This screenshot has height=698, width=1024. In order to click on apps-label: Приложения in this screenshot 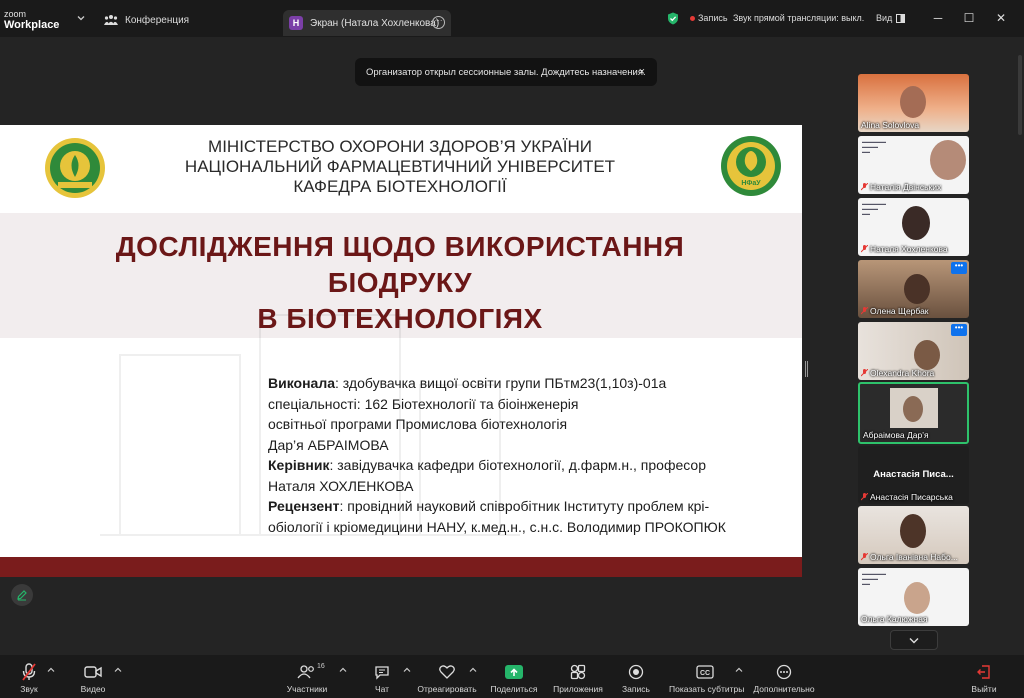, I will do `click(578, 689)`.